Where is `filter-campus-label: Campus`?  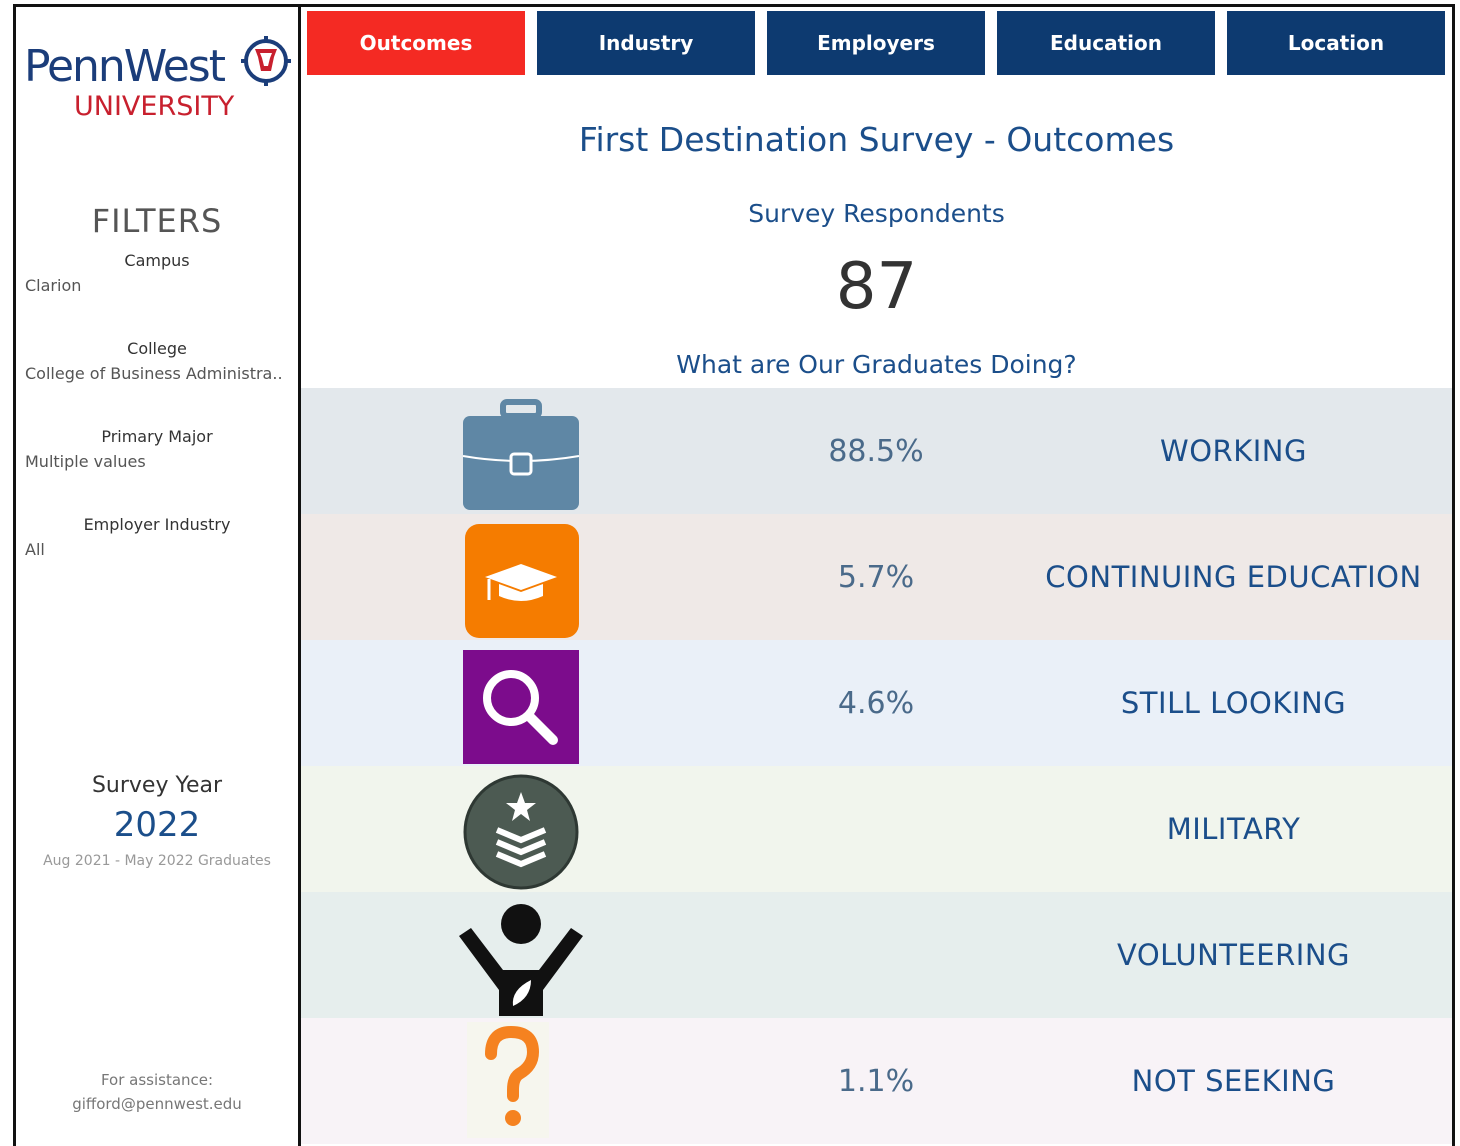
filter-campus-label: Campus is located at coordinates (157, 260).